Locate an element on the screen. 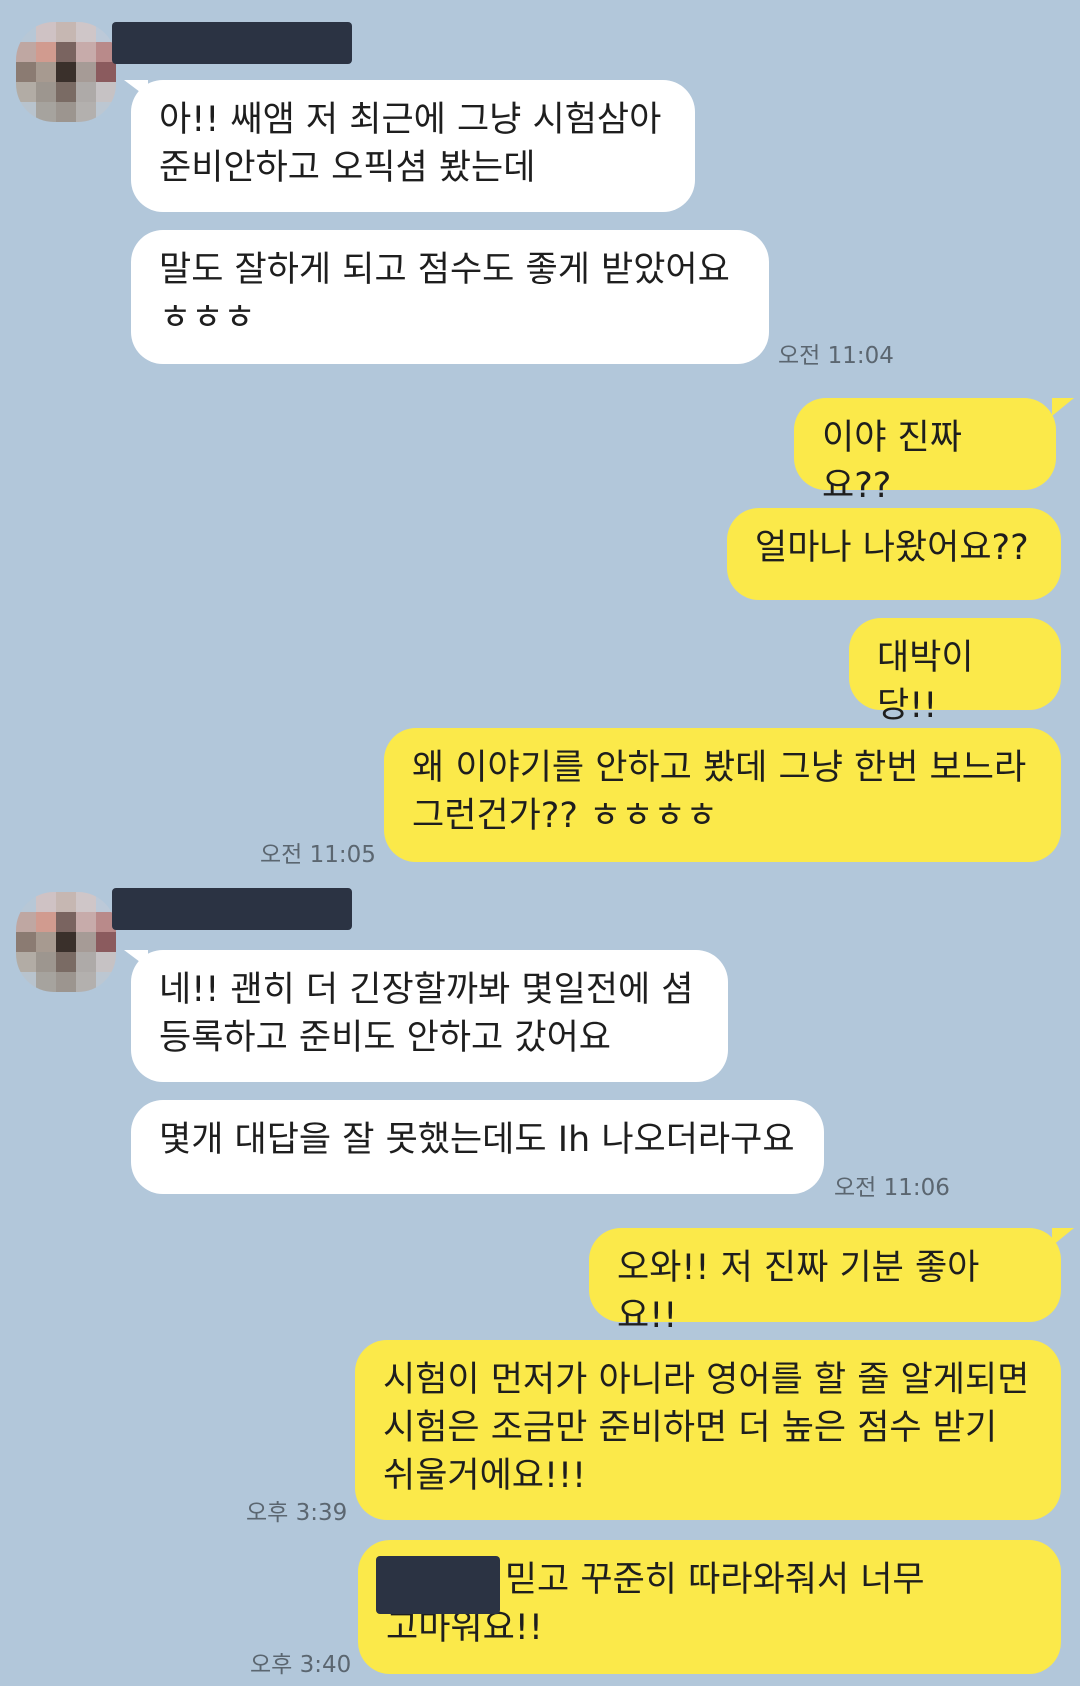 The image size is (1080, 1686). message-timestamp: 오전 11:04 is located at coordinates (836, 356).